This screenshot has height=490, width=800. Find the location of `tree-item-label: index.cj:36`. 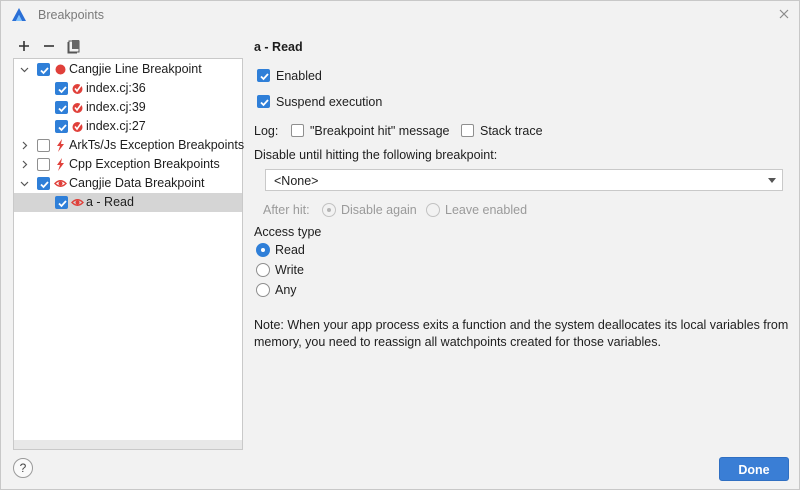

tree-item-label: index.cj:36 is located at coordinates (116, 88).